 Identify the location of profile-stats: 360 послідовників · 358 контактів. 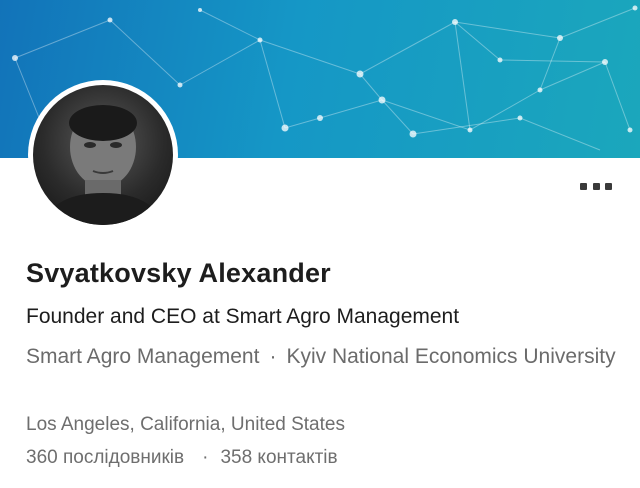
(182, 458).